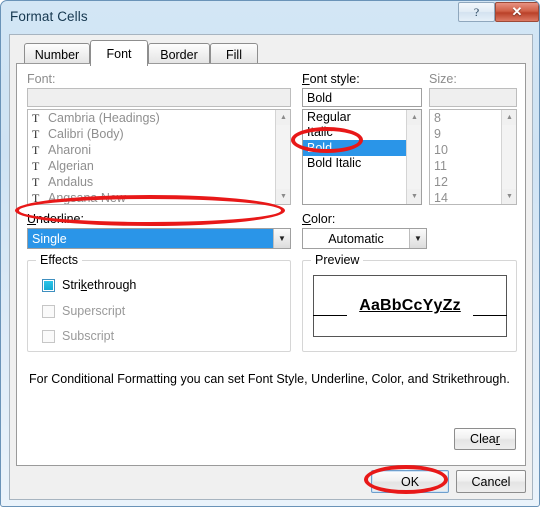 The image size is (540, 507). What do you see at coordinates (151, 197) in the screenshot?
I see `list-item: T Angsana New` at bounding box center [151, 197].